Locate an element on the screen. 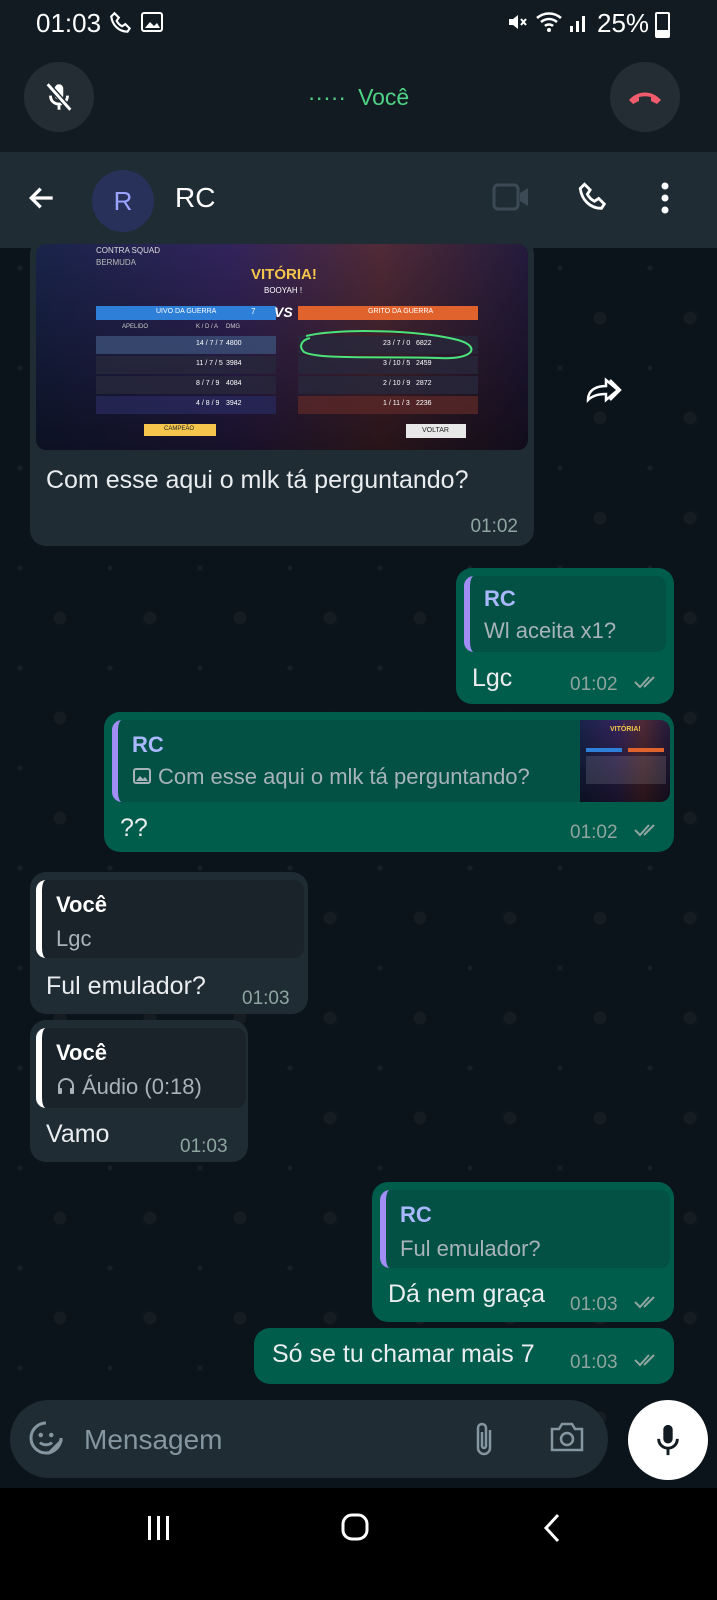 The image size is (717, 1600). img-row: 1 / 11 / 3 2236 is located at coordinates (388, 405).